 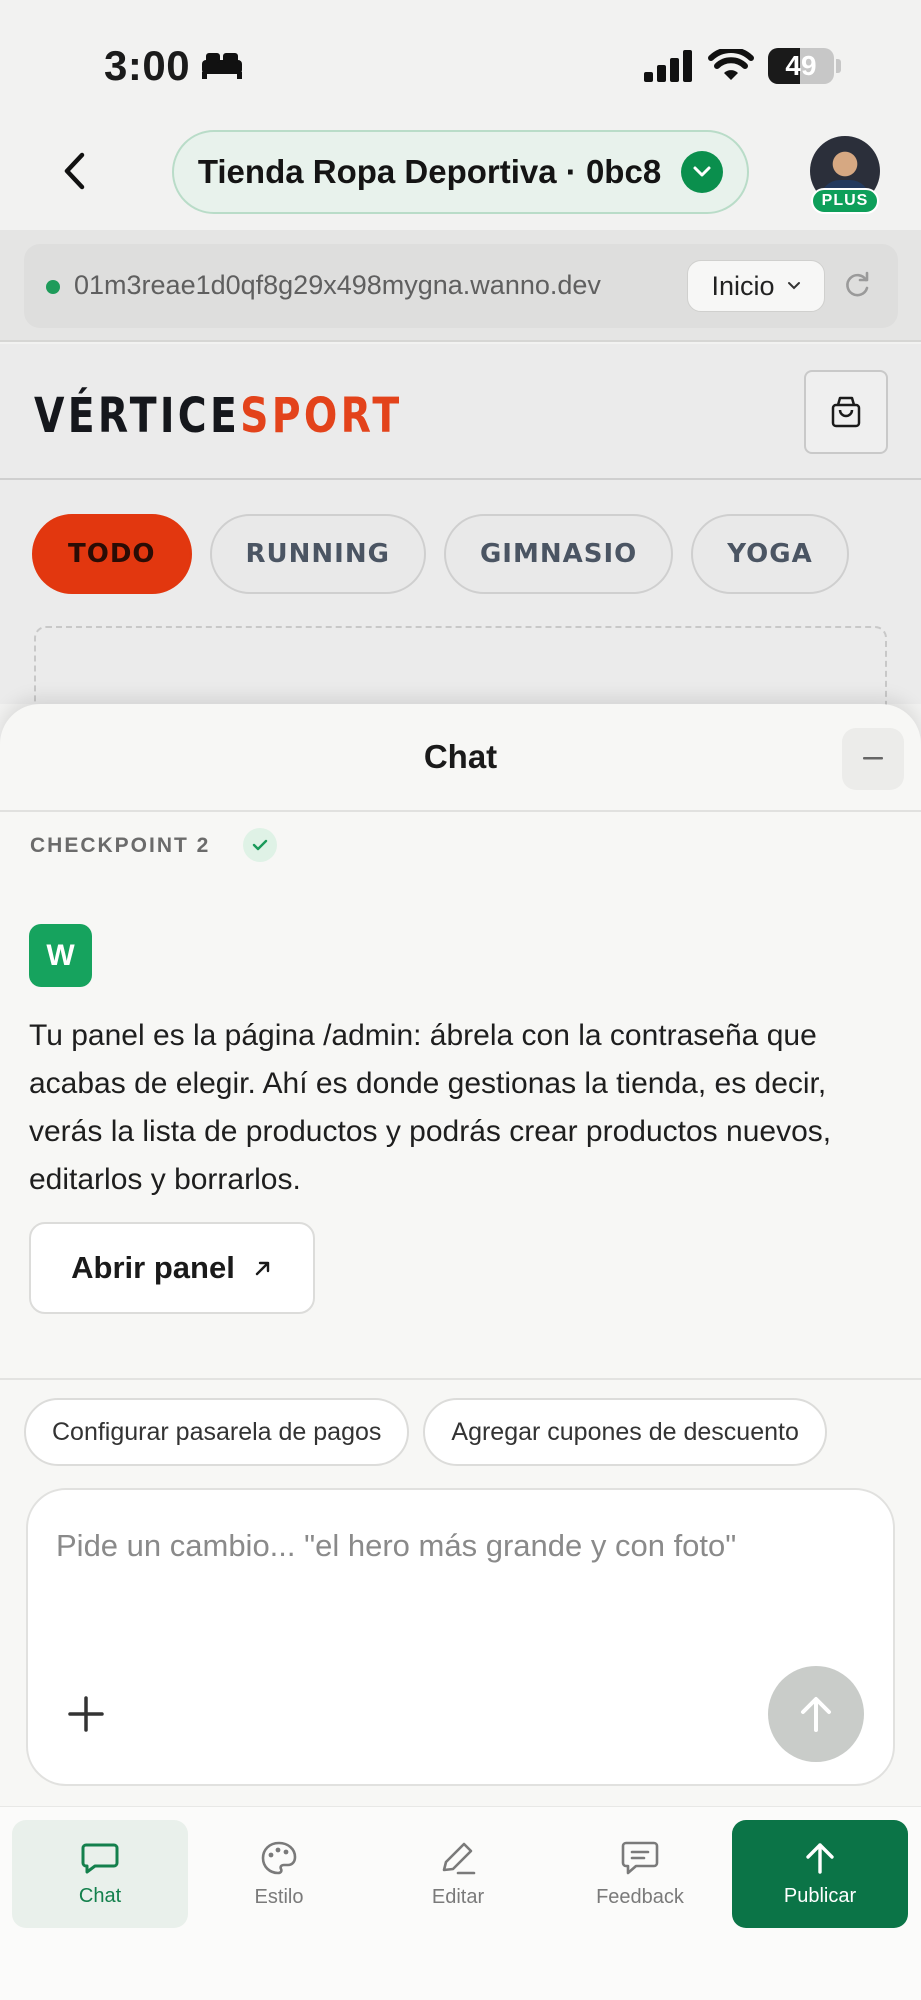 I want to click on route-select-value: Inicio, so click(x=743, y=285).